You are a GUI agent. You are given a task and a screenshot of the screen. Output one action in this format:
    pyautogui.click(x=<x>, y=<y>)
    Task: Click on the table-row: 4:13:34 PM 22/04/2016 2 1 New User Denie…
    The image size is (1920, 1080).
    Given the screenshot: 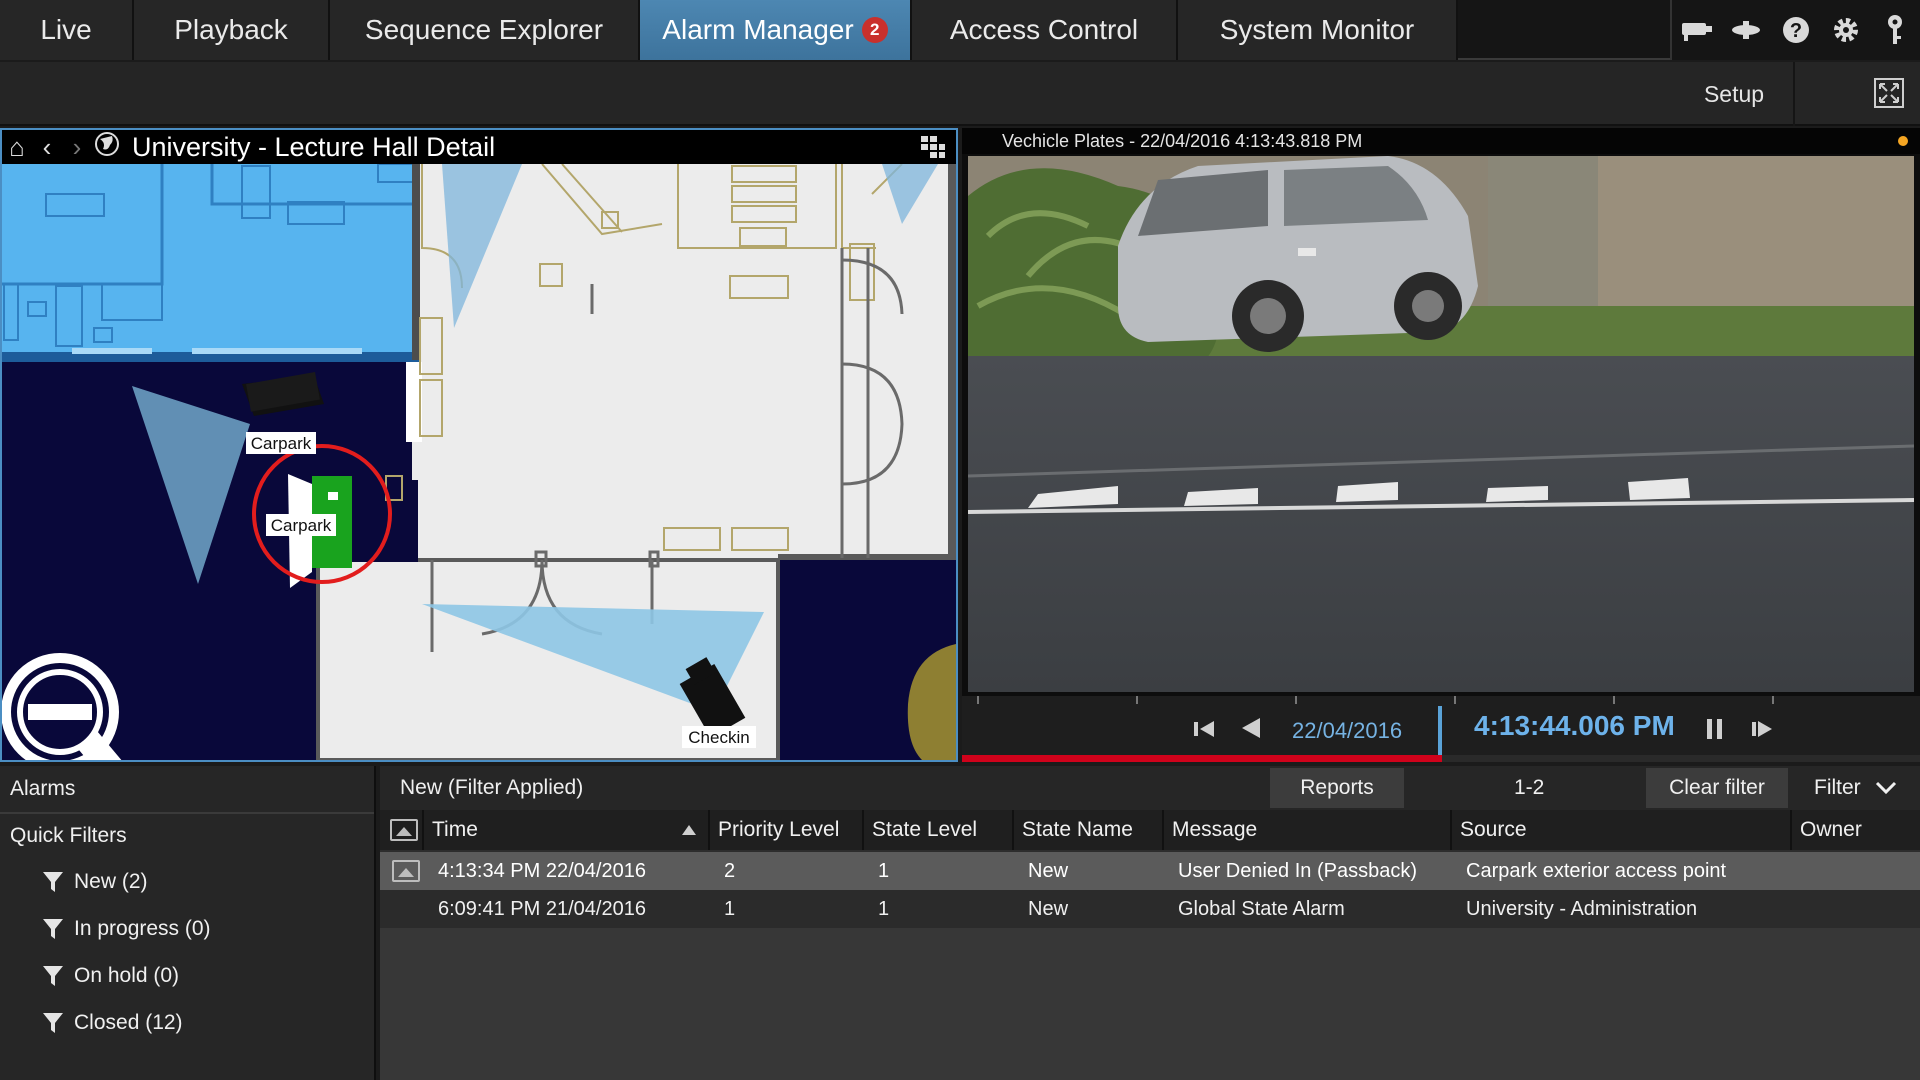 What is the action you would take?
    pyautogui.click(x=1150, y=871)
    